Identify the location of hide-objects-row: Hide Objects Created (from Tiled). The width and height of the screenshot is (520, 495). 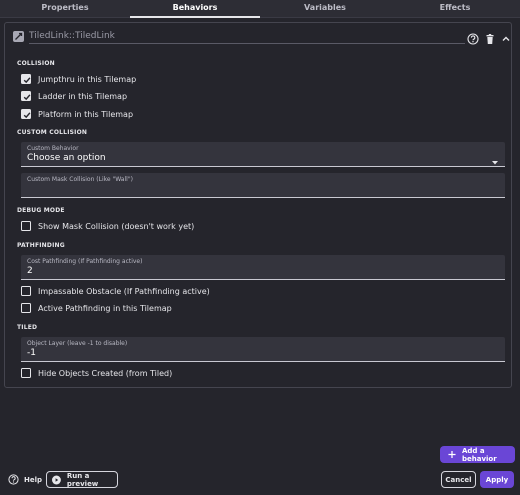
(96, 373).